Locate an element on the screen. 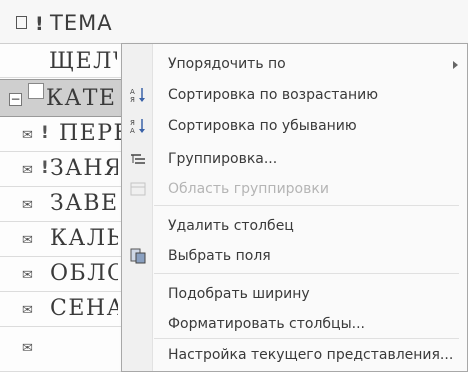  menu-item-best-fit: Подобрать ширину is located at coordinates (294, 294).